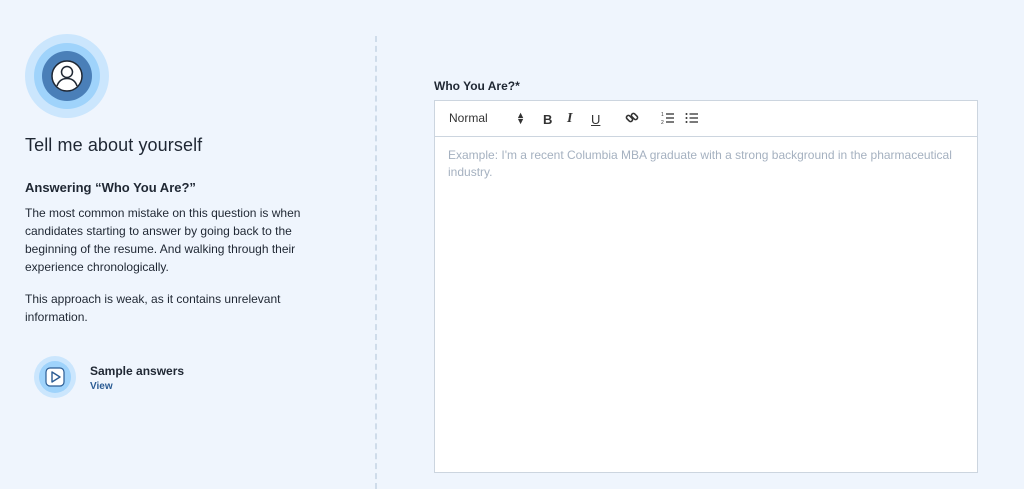 The width and height of the screenshot is (1024, 489). I want to click on bullet-list-icon, so click(692, 119).